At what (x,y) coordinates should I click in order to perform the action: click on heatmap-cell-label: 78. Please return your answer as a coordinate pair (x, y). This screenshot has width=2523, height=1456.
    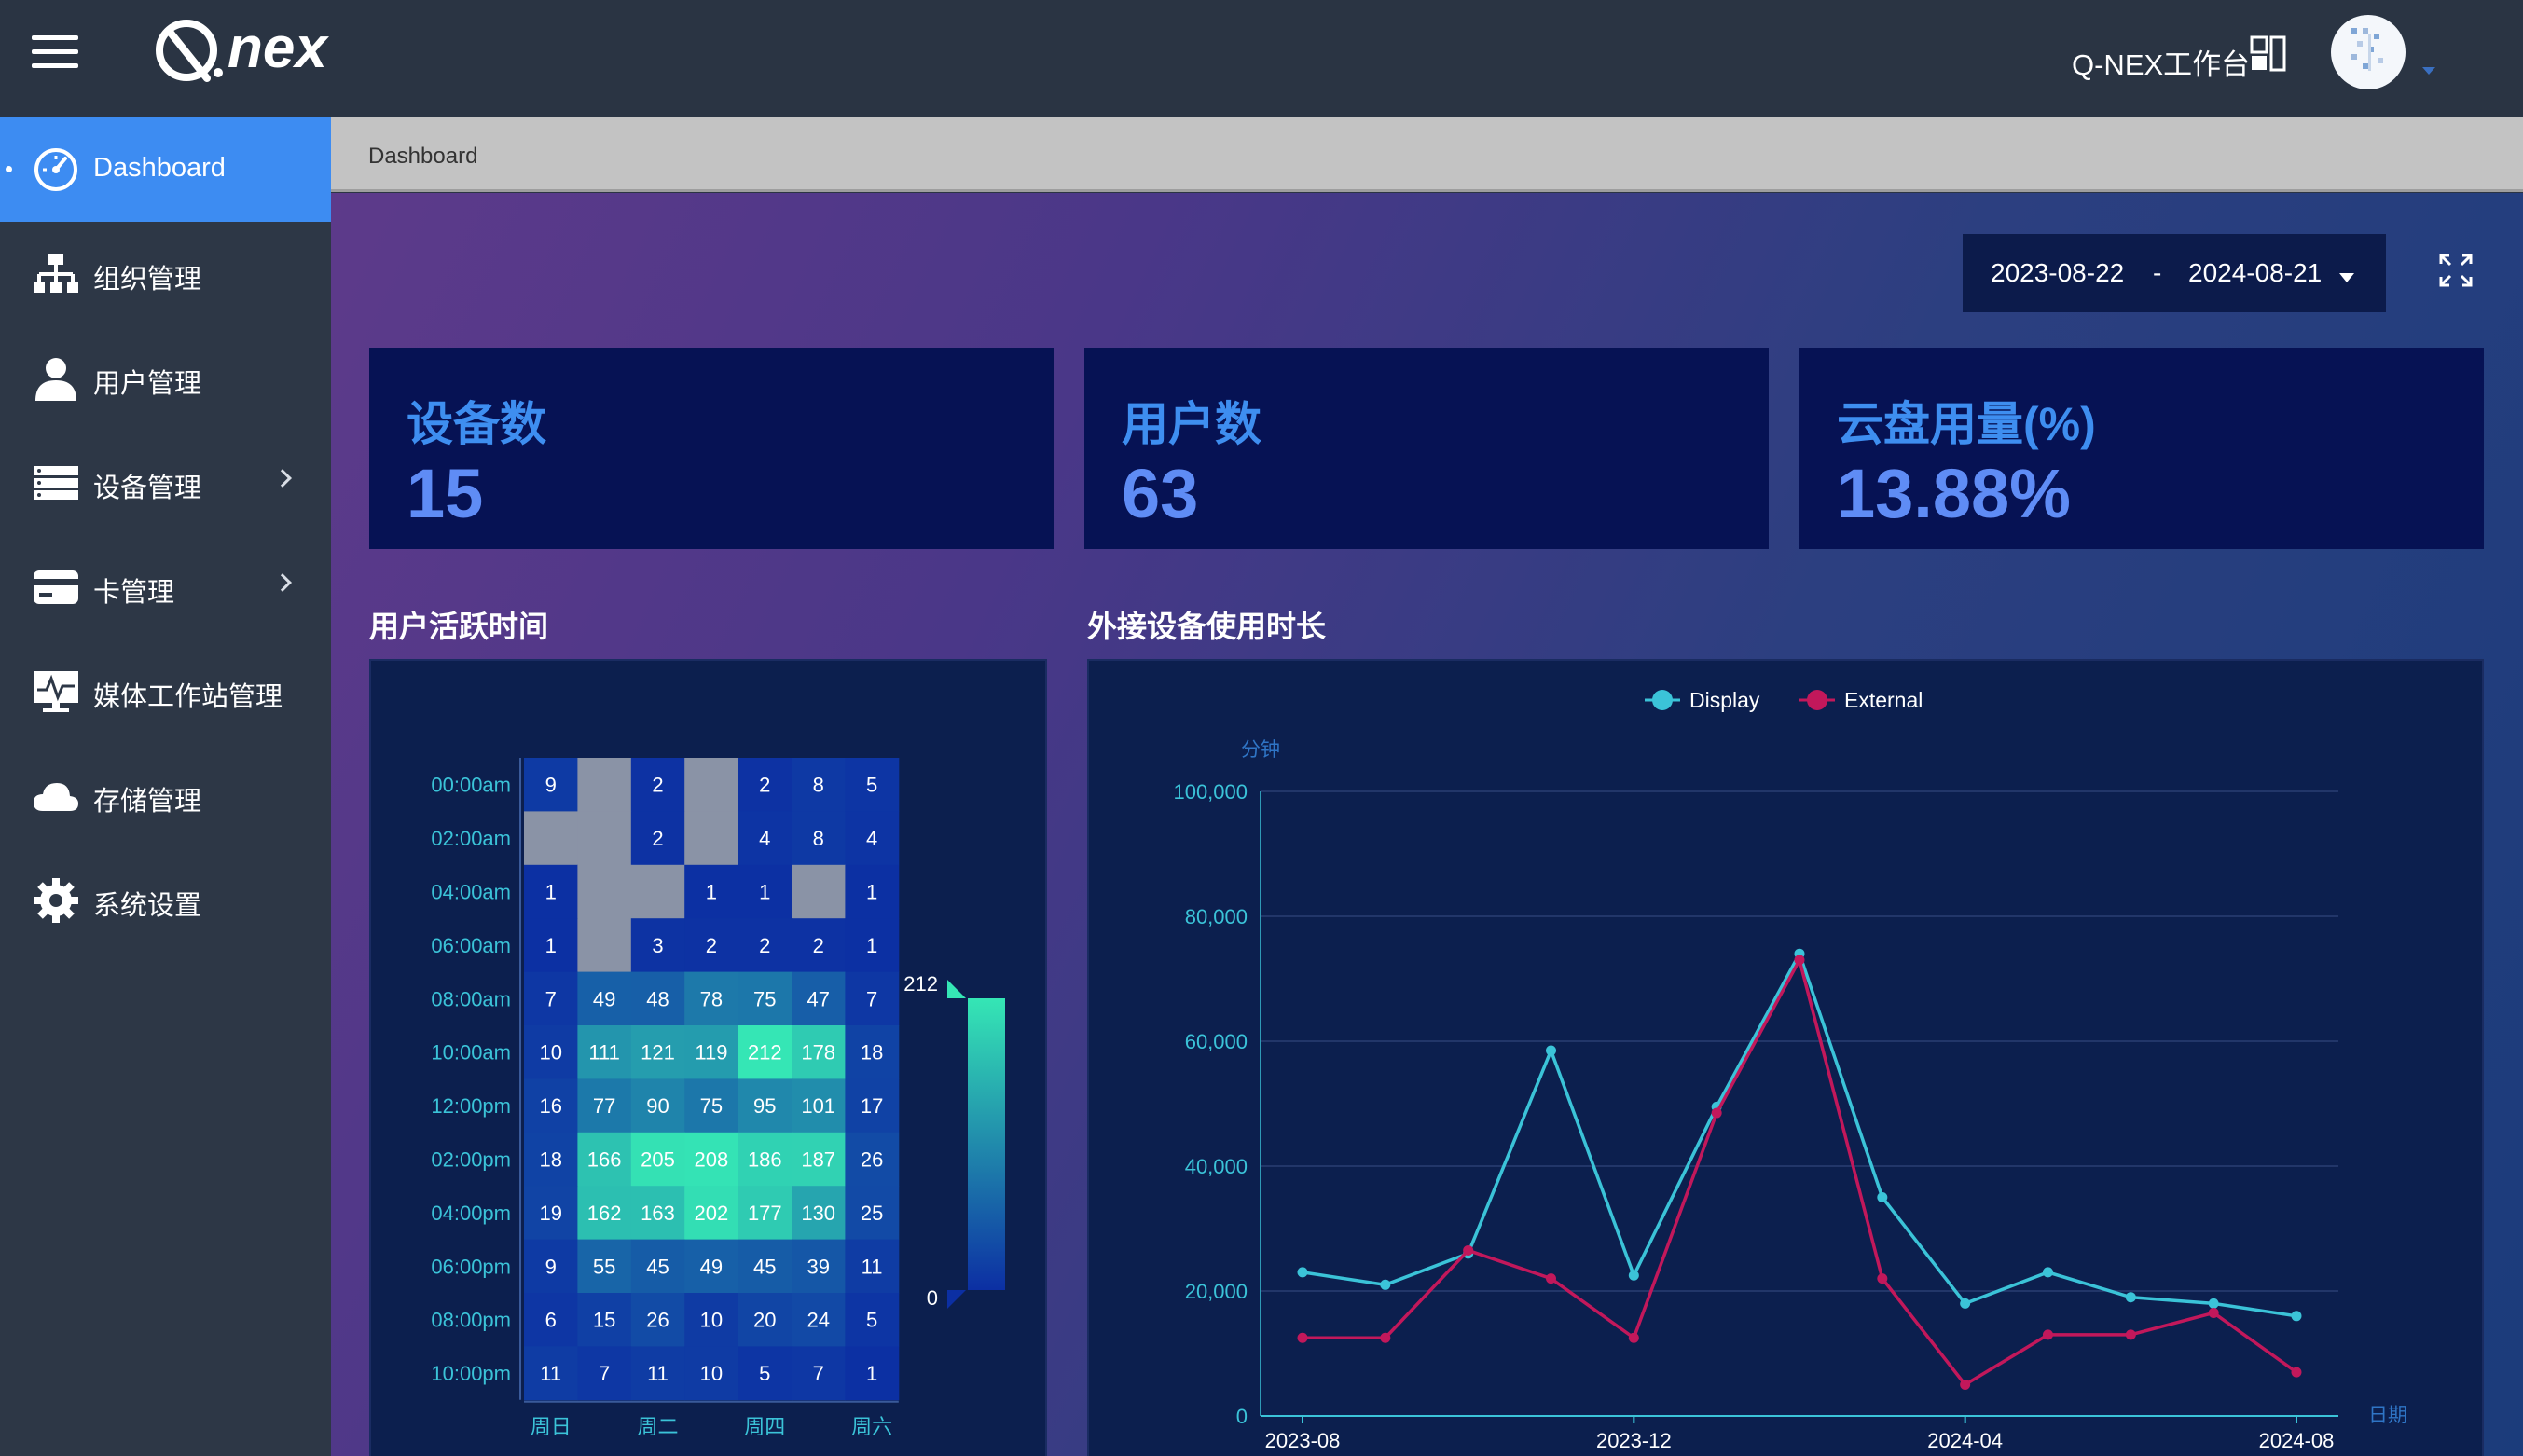
    Looking at the image, I should click on (711, 998).